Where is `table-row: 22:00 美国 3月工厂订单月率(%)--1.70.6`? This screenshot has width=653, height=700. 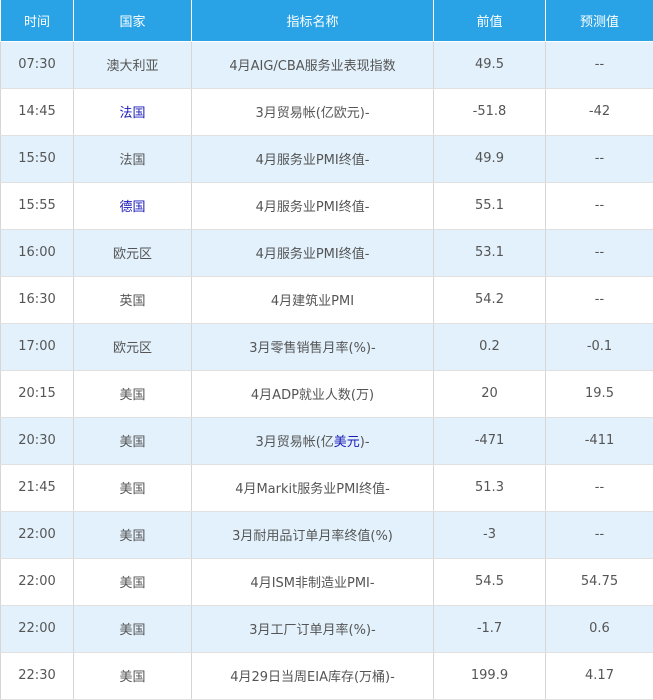 table-row: 22:00 美国 3月工厂订单月率(%)--1.70.6 is located at coordinates (327, 628).